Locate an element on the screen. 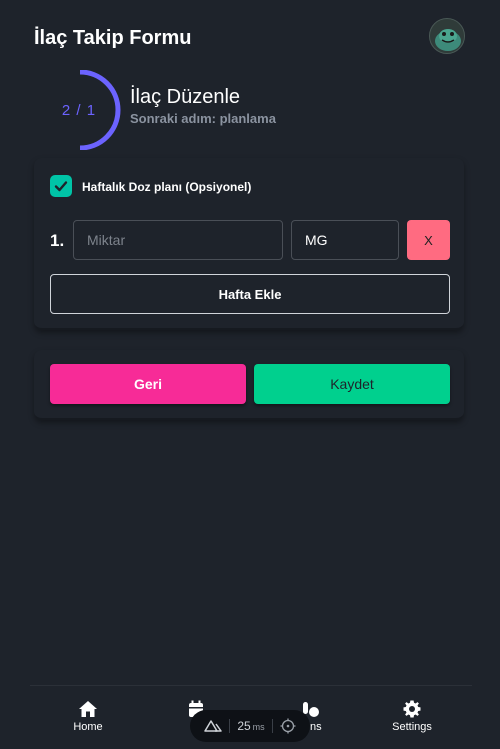 The height and width of the screenshot is (749, 500). app-title: İlaç Takip Formu is located at coordinates (113, 38).